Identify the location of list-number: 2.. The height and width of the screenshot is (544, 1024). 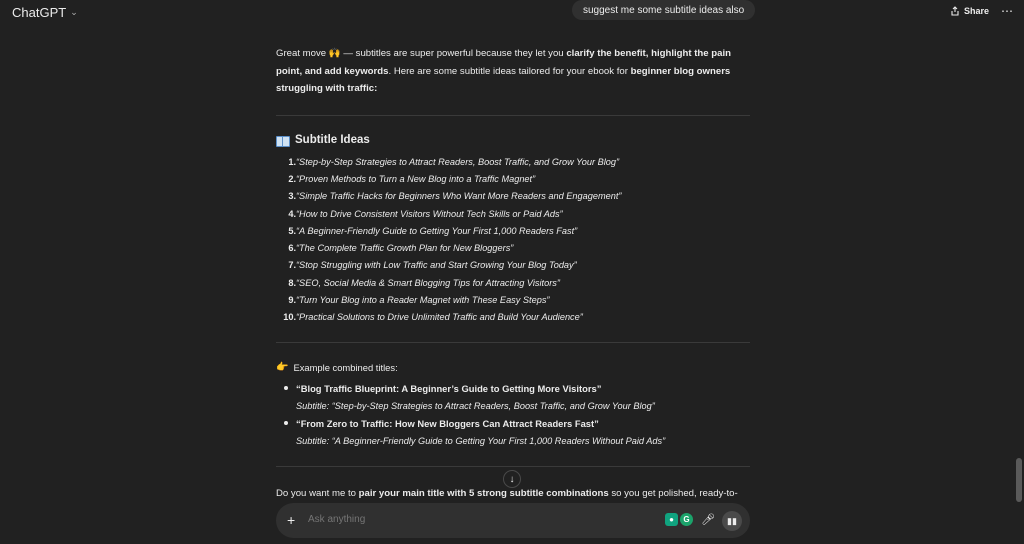
(292, 178).